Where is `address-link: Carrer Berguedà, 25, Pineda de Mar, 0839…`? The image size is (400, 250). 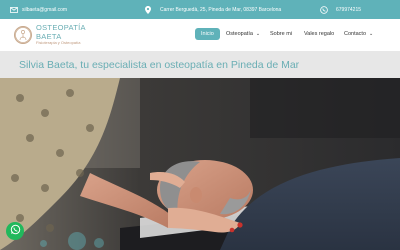
address-link: Carrer Berguedà, 25, Pineda de Mar, 0839… is located at coordinates (212, 9).